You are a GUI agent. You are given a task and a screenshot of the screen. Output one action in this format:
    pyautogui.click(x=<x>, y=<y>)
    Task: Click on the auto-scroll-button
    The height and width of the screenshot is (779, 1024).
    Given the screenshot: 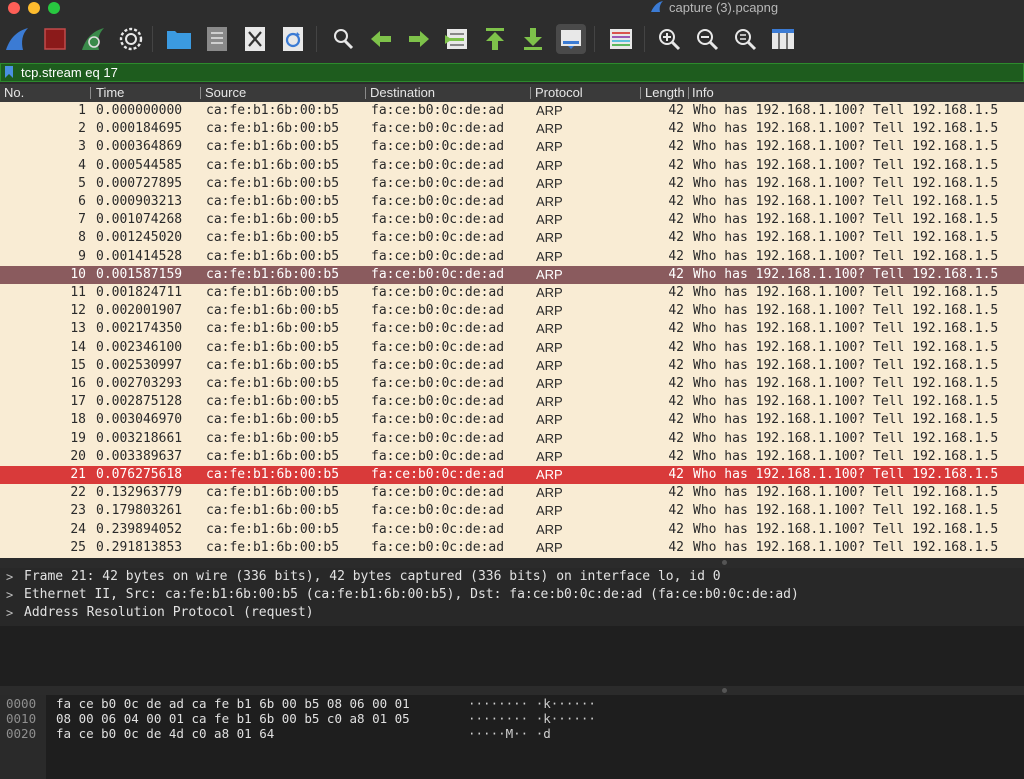 What is the action you would take?
    pyautogui.click(x=571, y=39)
    